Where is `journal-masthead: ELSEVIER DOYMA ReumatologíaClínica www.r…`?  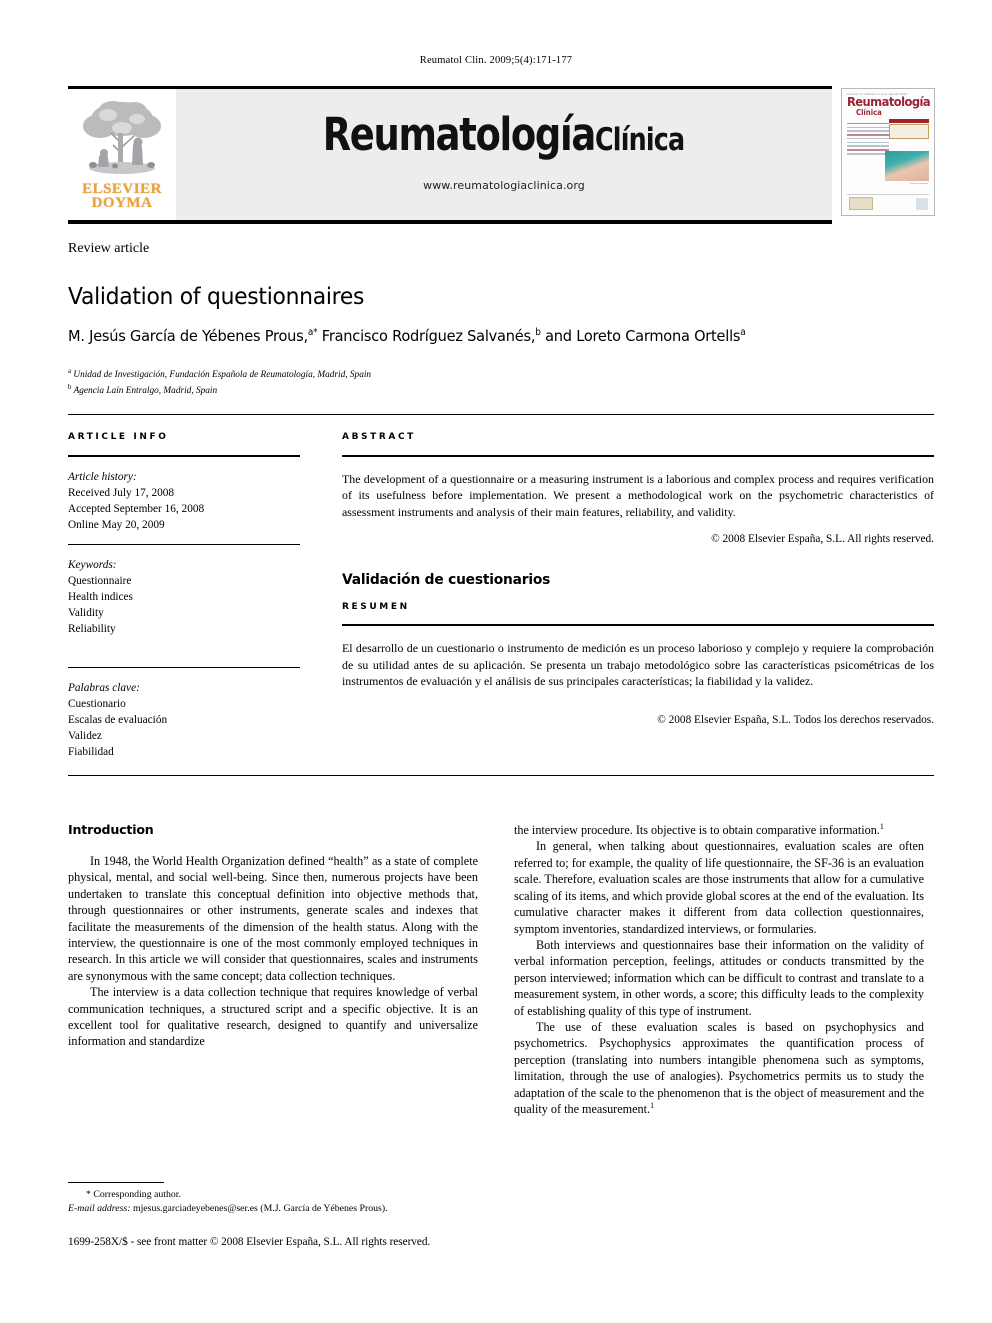
journal-masthead: ELSEVIER DOYMA ReumatologíaClínica www.r… is located at coordinates (450, 155).